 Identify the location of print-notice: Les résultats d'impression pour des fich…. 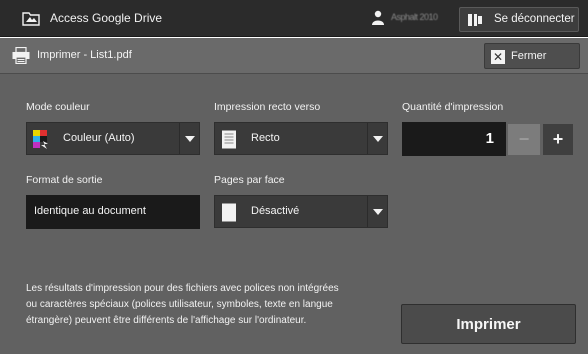
(211, 305).